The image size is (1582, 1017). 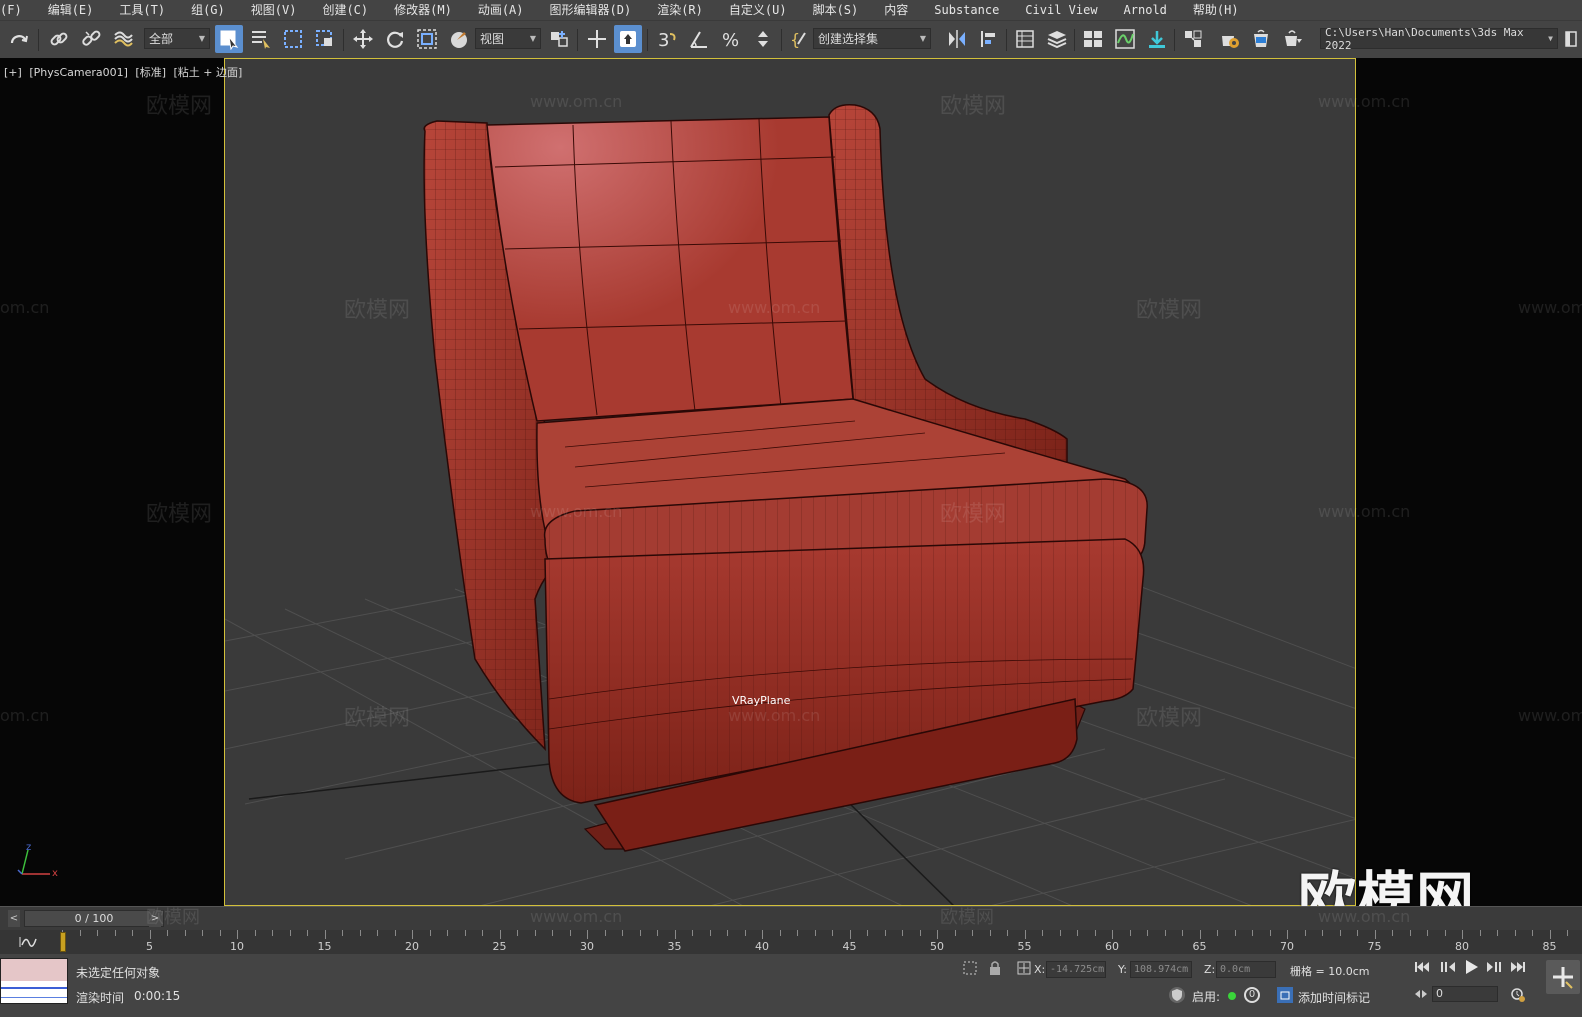 What do you see at coordinates (799, 39) in the screenshot?
I see `edit-named-selection-icon: {` at bounding box center [799, 39].